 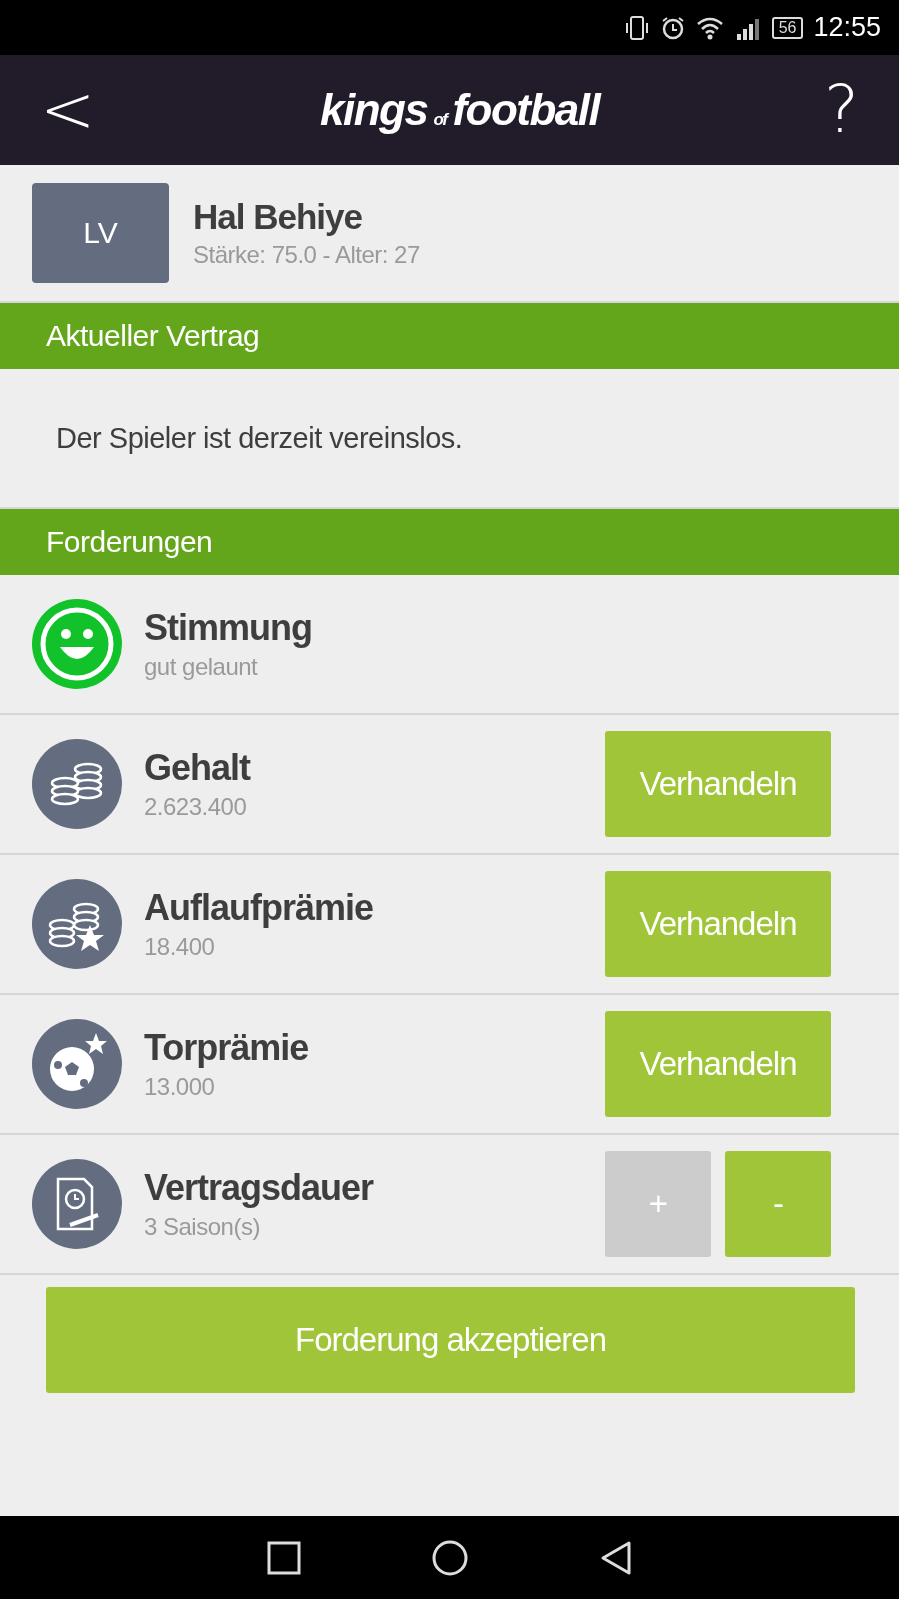 I want to click on battery-icon: 56, so click(x=787, y=27).